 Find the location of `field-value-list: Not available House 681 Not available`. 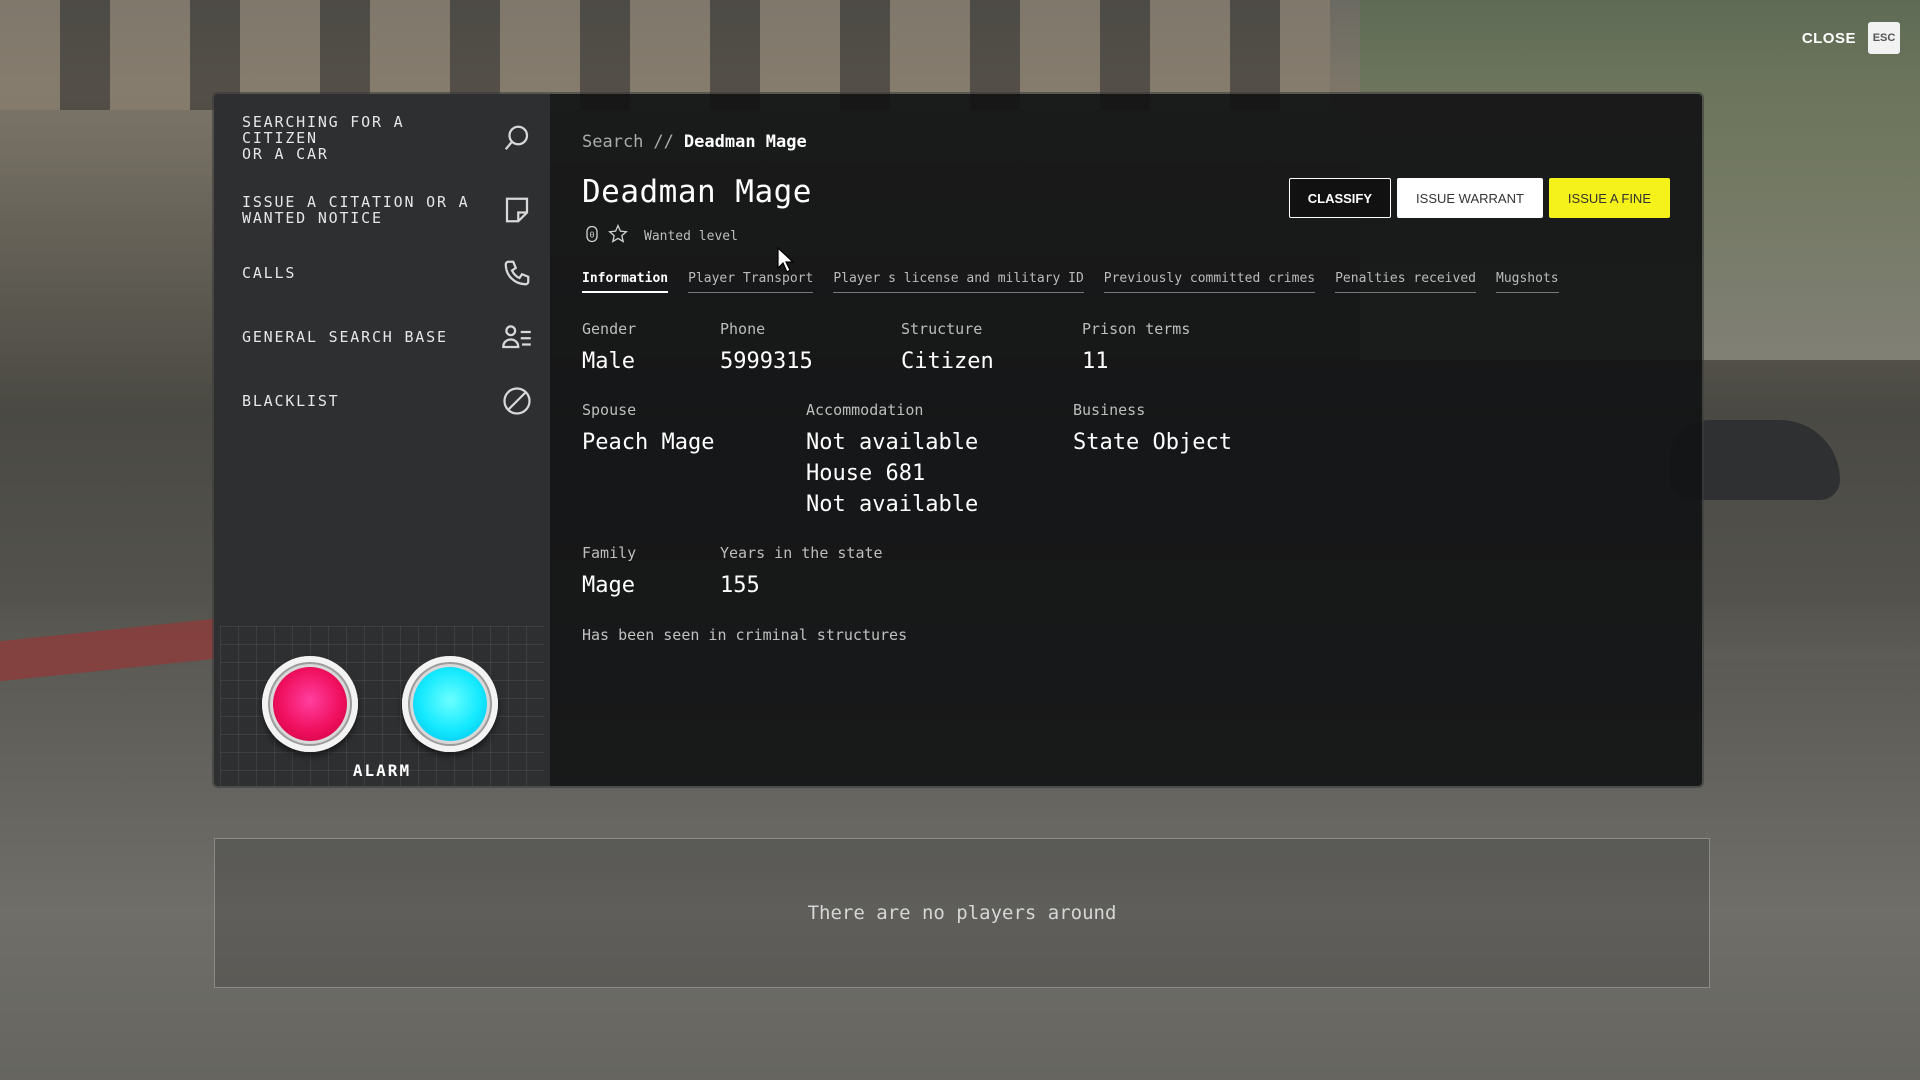

field-value-list: Not available House 681 Not available is located at coordinates (892, 473).